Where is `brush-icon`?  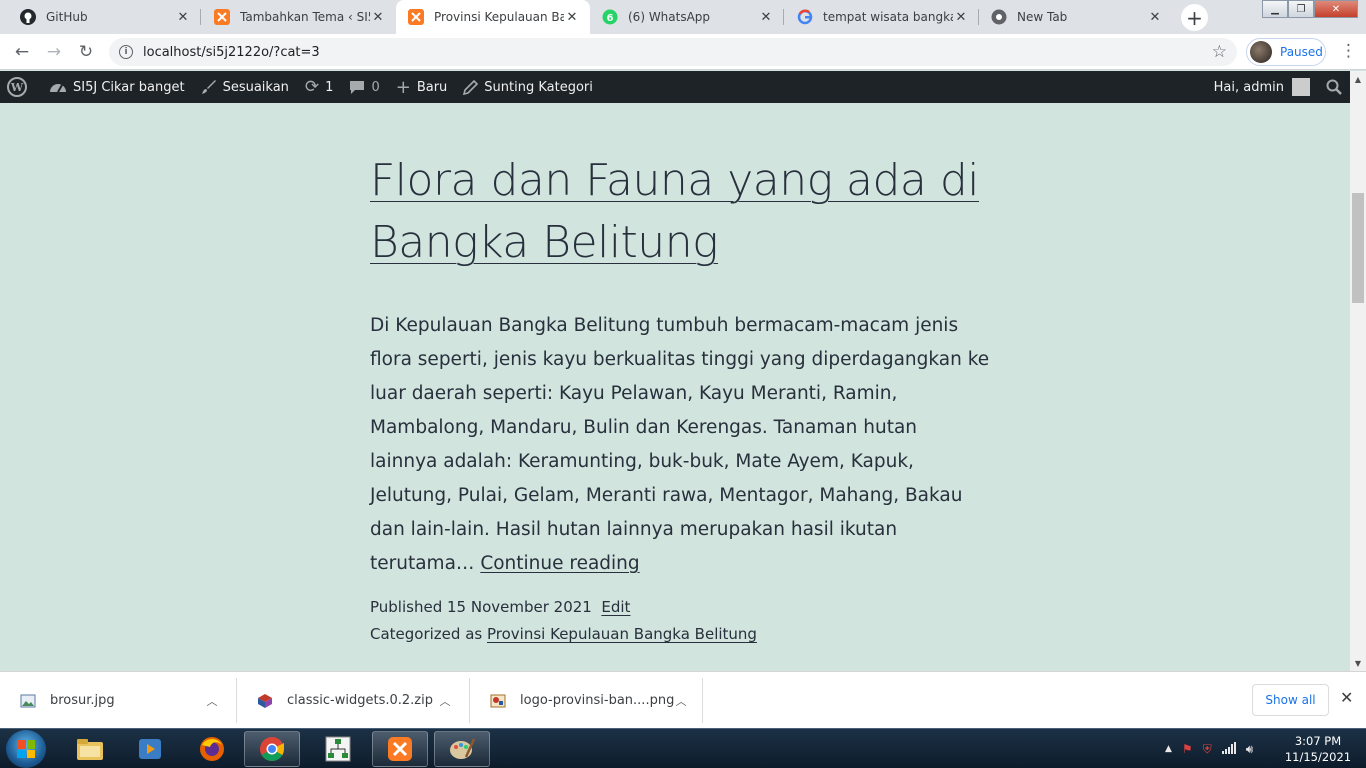
brush-icon is located at coordinates (209, 87).